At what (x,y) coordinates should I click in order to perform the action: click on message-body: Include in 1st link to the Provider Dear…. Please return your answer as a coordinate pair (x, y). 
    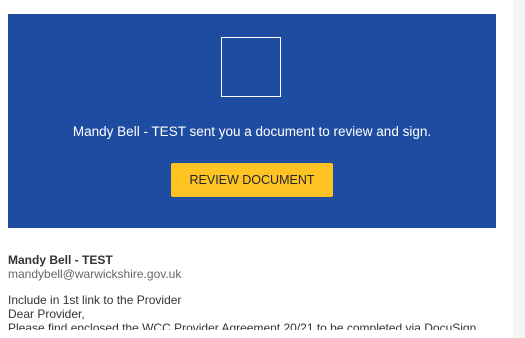
    Looking at the image, I should click on (252, 311).